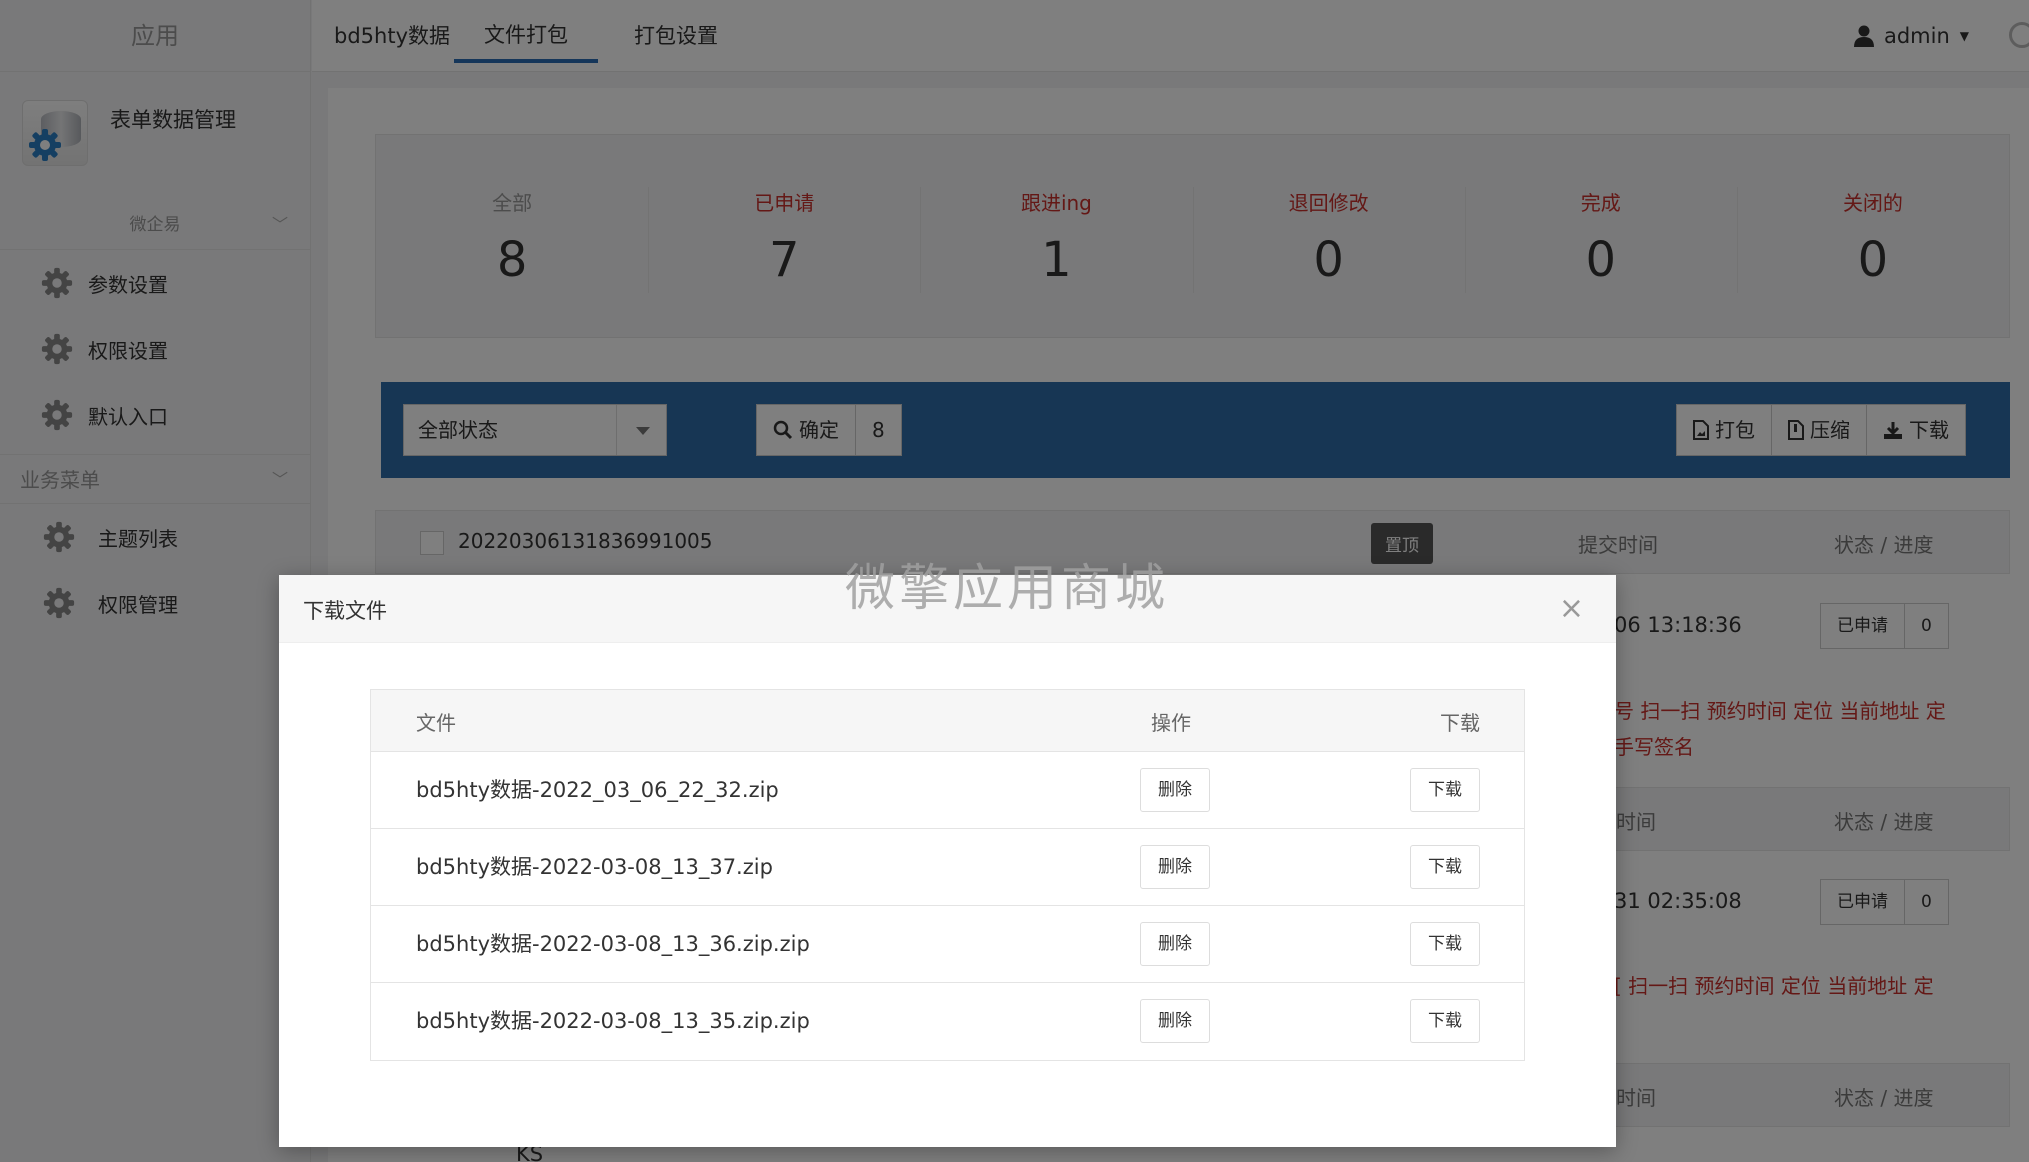 The width and height of the screenshot is (2029, 1162). I want to click on file-name: bd5hty数据-2022-03-08_13_35.zip.zip, so click(613, 1021).